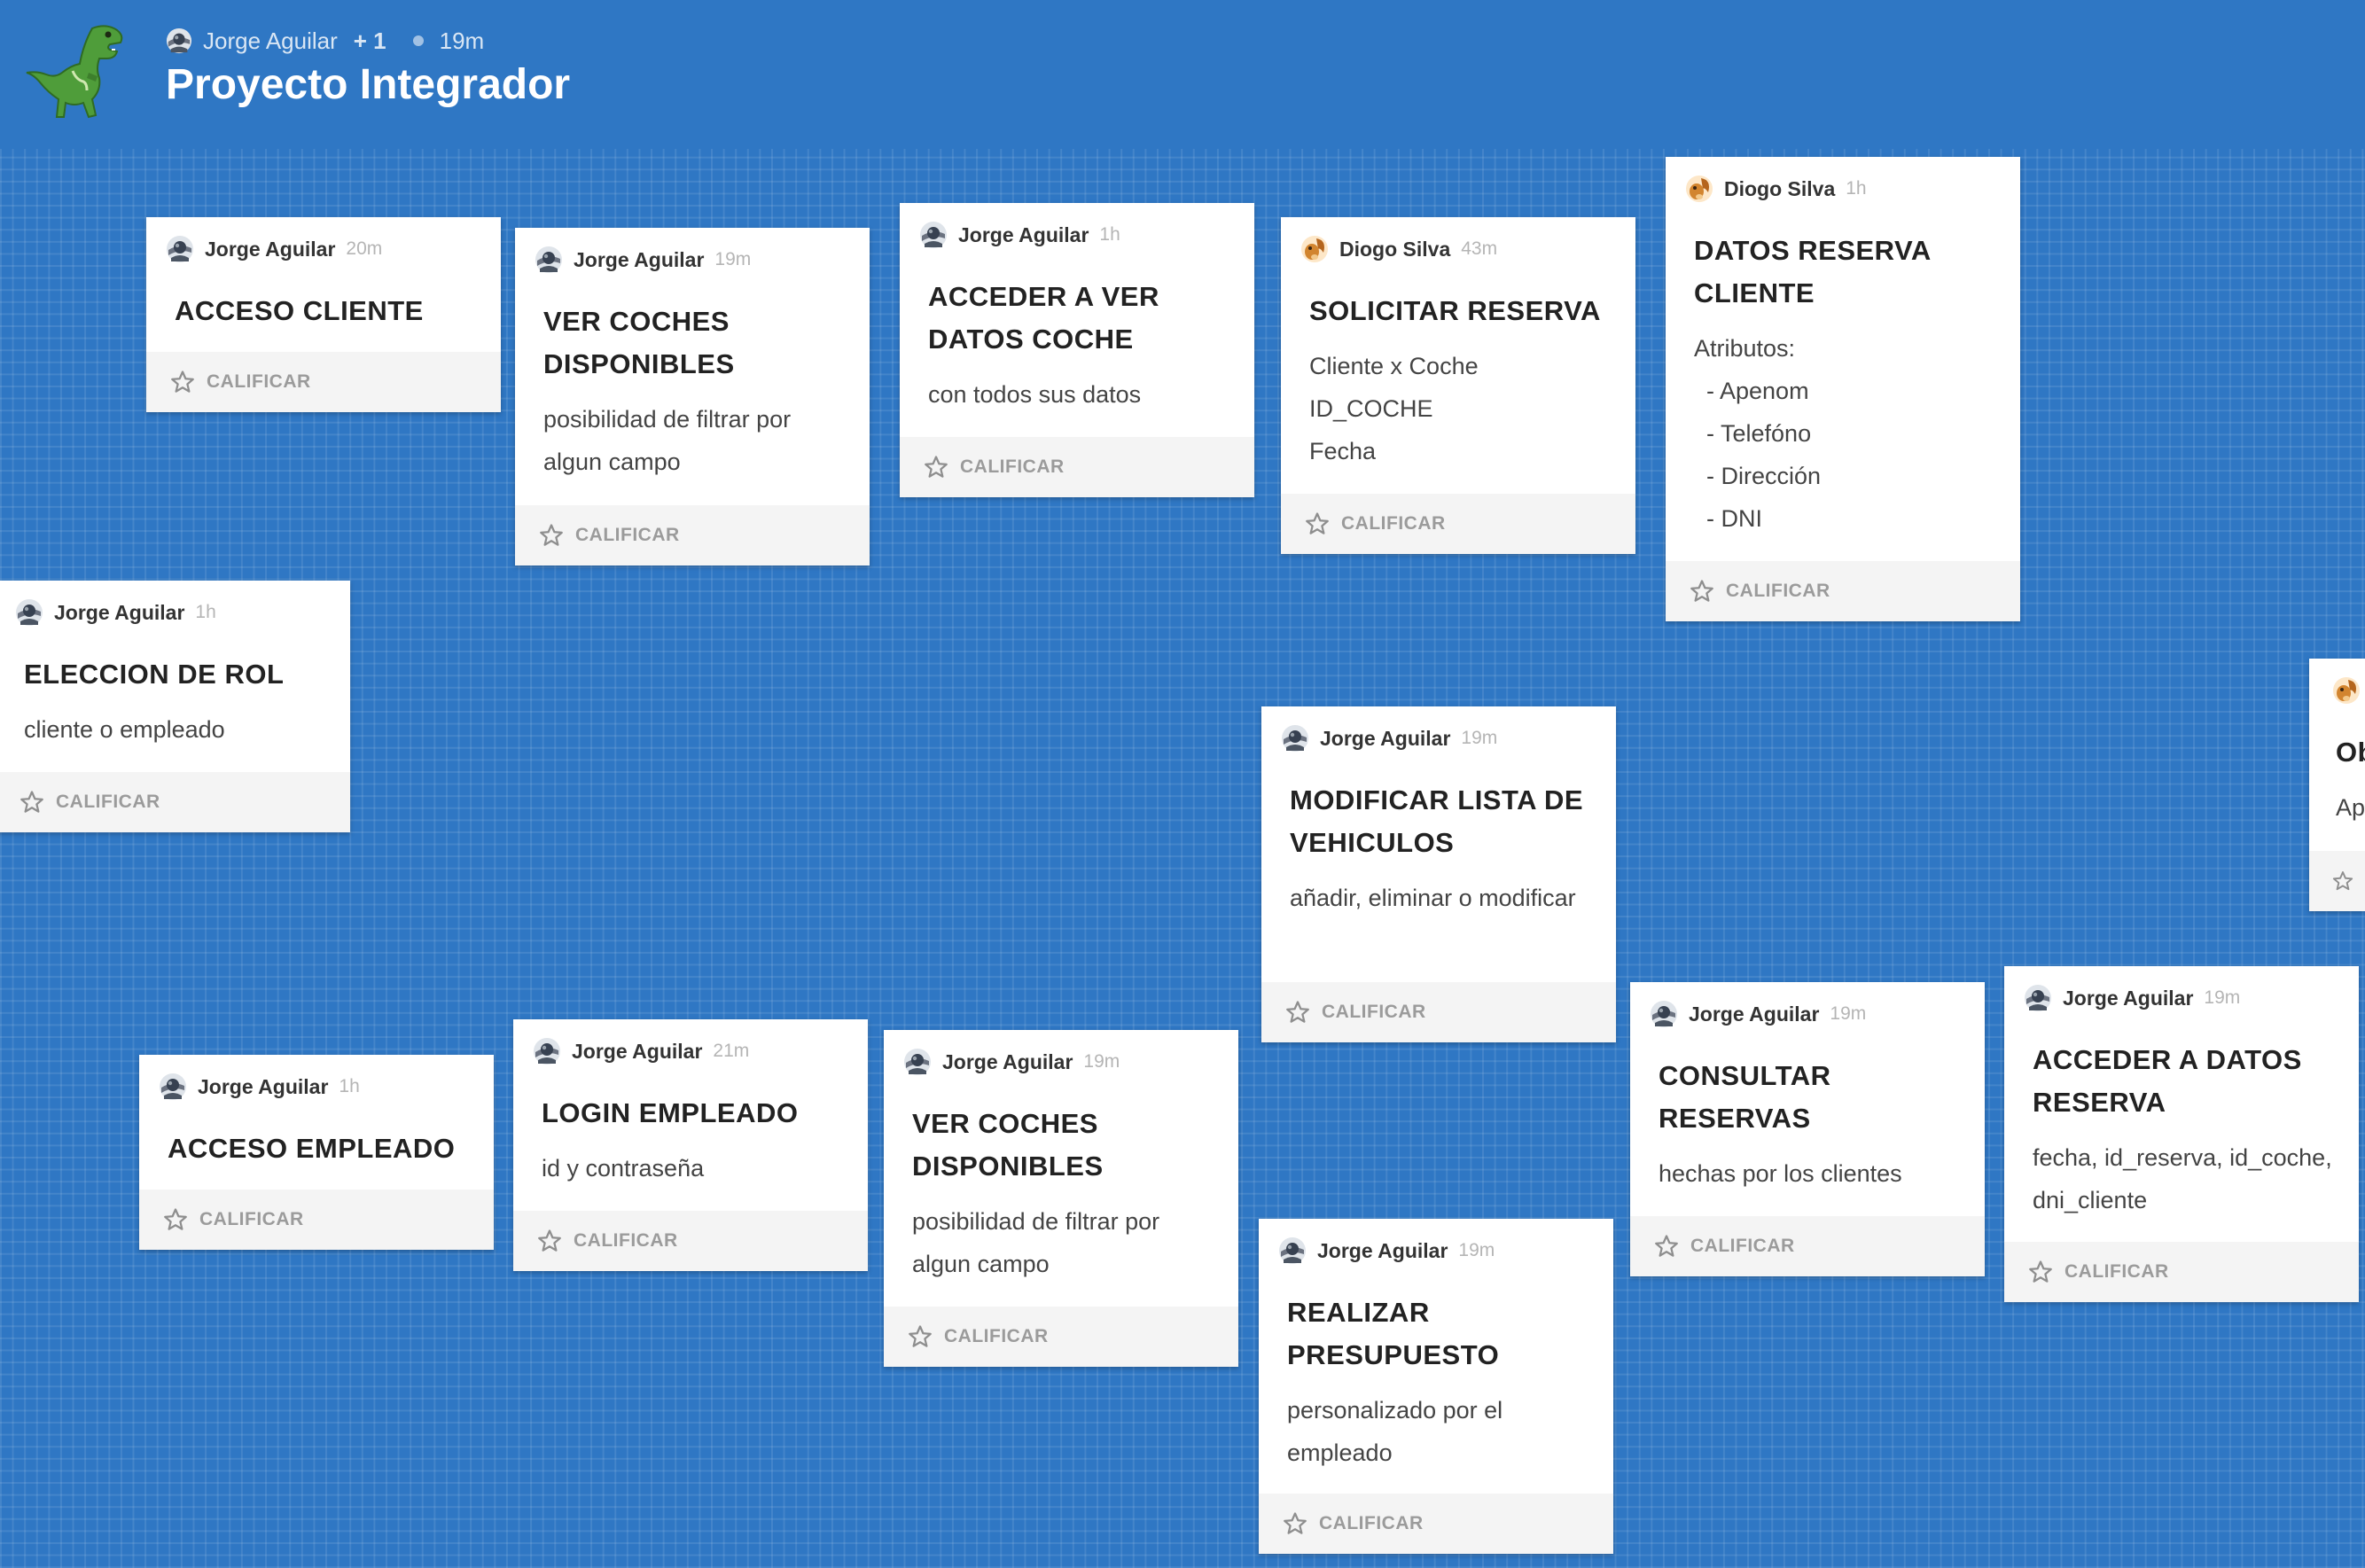  I want to click on board-author: Jorge Aguilar, so click(270, 41).